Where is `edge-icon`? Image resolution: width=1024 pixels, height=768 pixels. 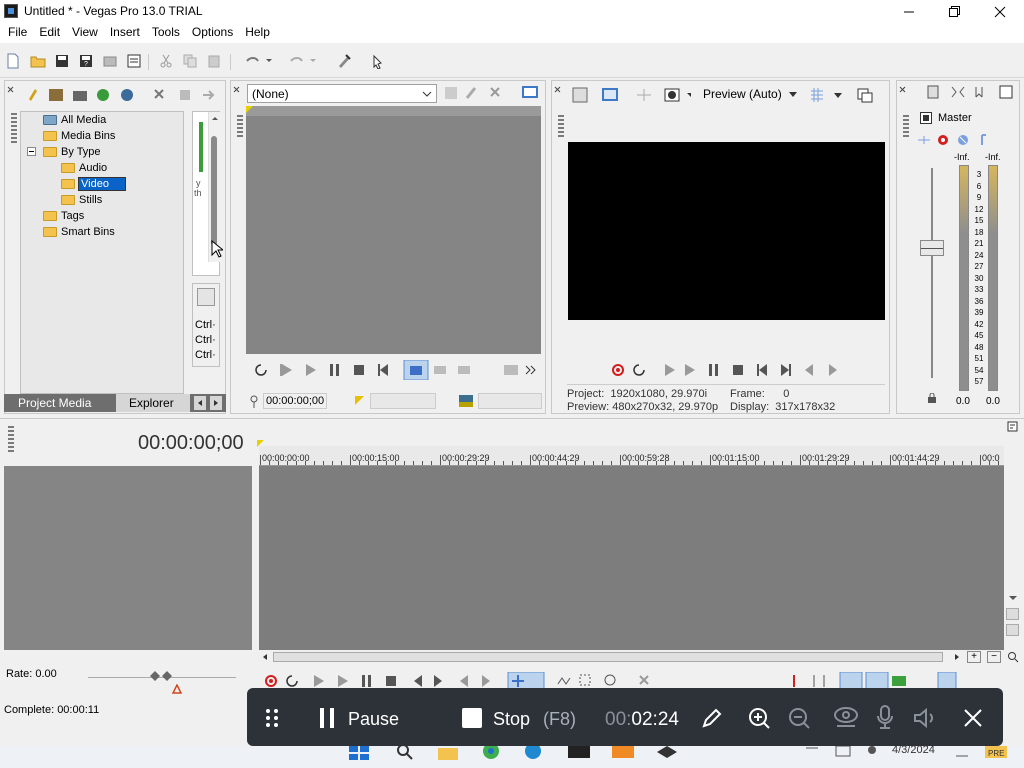
edge-icon is located at coordinates (533, 753).